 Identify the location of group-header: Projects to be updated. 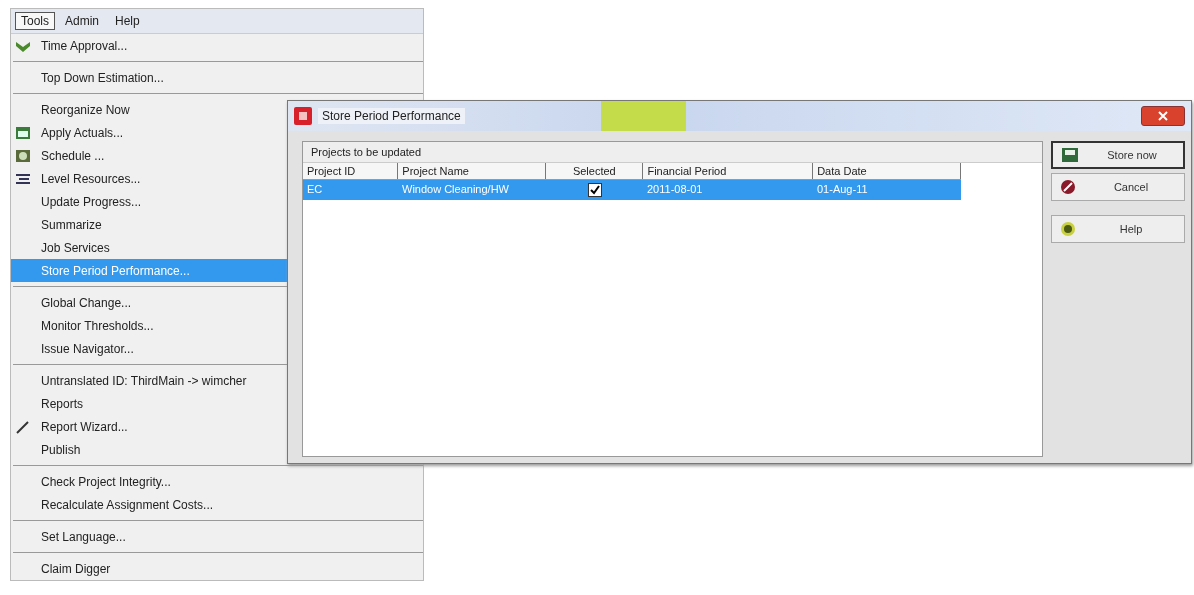
(672, 152).